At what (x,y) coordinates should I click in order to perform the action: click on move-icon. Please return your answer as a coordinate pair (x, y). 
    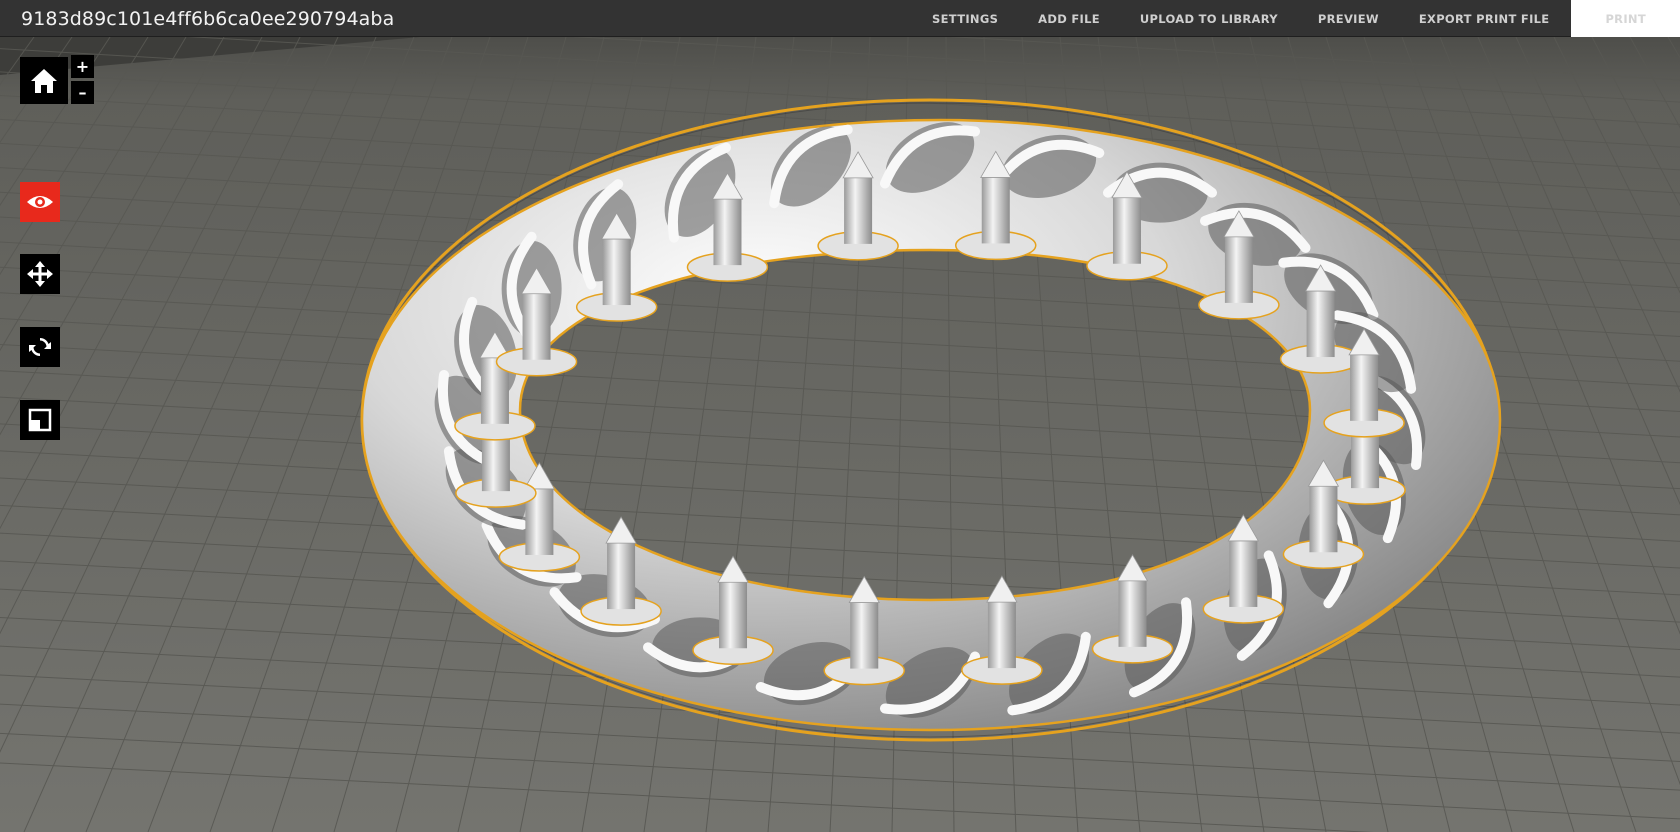
    Looking at the image, I should click on (40, 274).